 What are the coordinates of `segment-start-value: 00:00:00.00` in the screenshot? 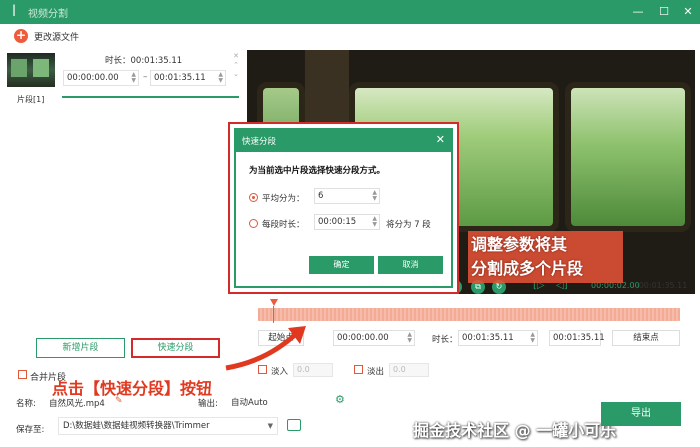 It's located at (363, 338).